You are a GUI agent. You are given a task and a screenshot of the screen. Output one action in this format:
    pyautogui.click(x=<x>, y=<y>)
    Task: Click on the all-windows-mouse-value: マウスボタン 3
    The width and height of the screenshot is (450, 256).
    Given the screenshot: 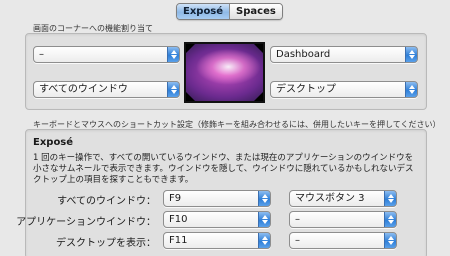 What is the action you would take?
    pyautogui.click(x=330, y=198)
    